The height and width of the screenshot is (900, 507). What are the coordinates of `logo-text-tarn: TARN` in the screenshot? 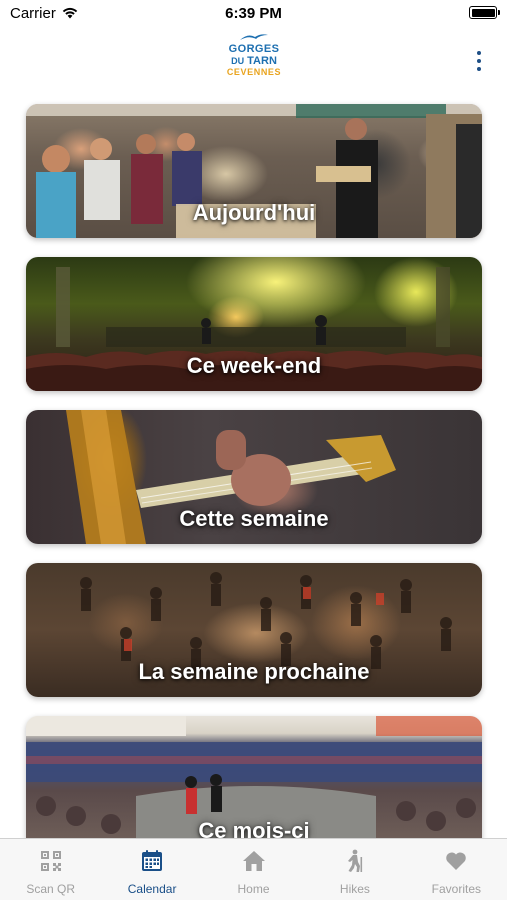 It's located at (262, 61).